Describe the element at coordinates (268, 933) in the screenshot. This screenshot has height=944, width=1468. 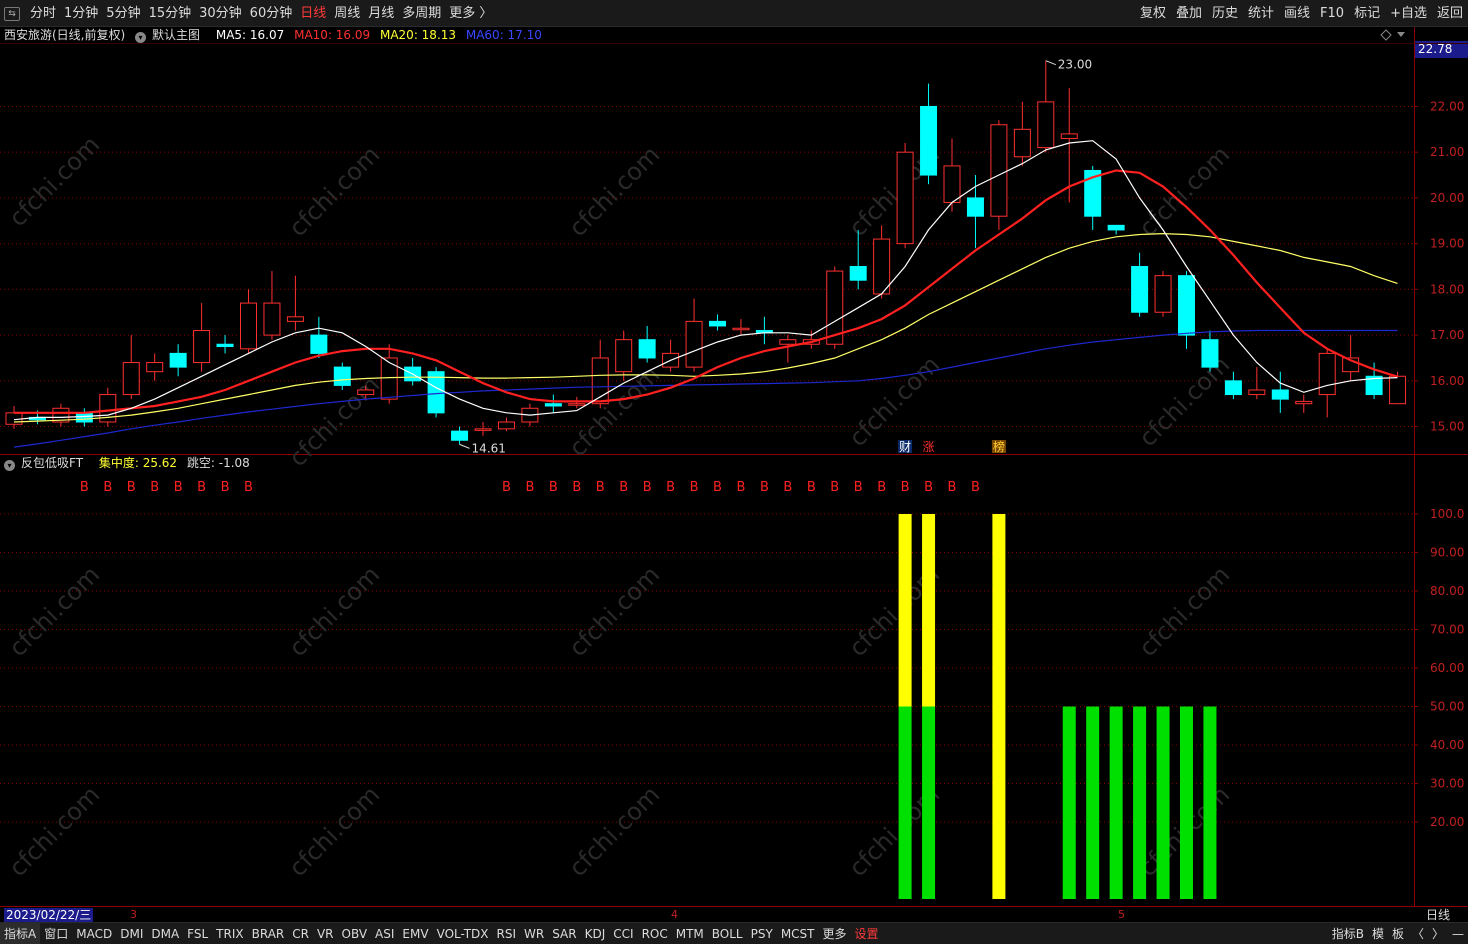
I see `indicator-tab: BRAR` at that location.